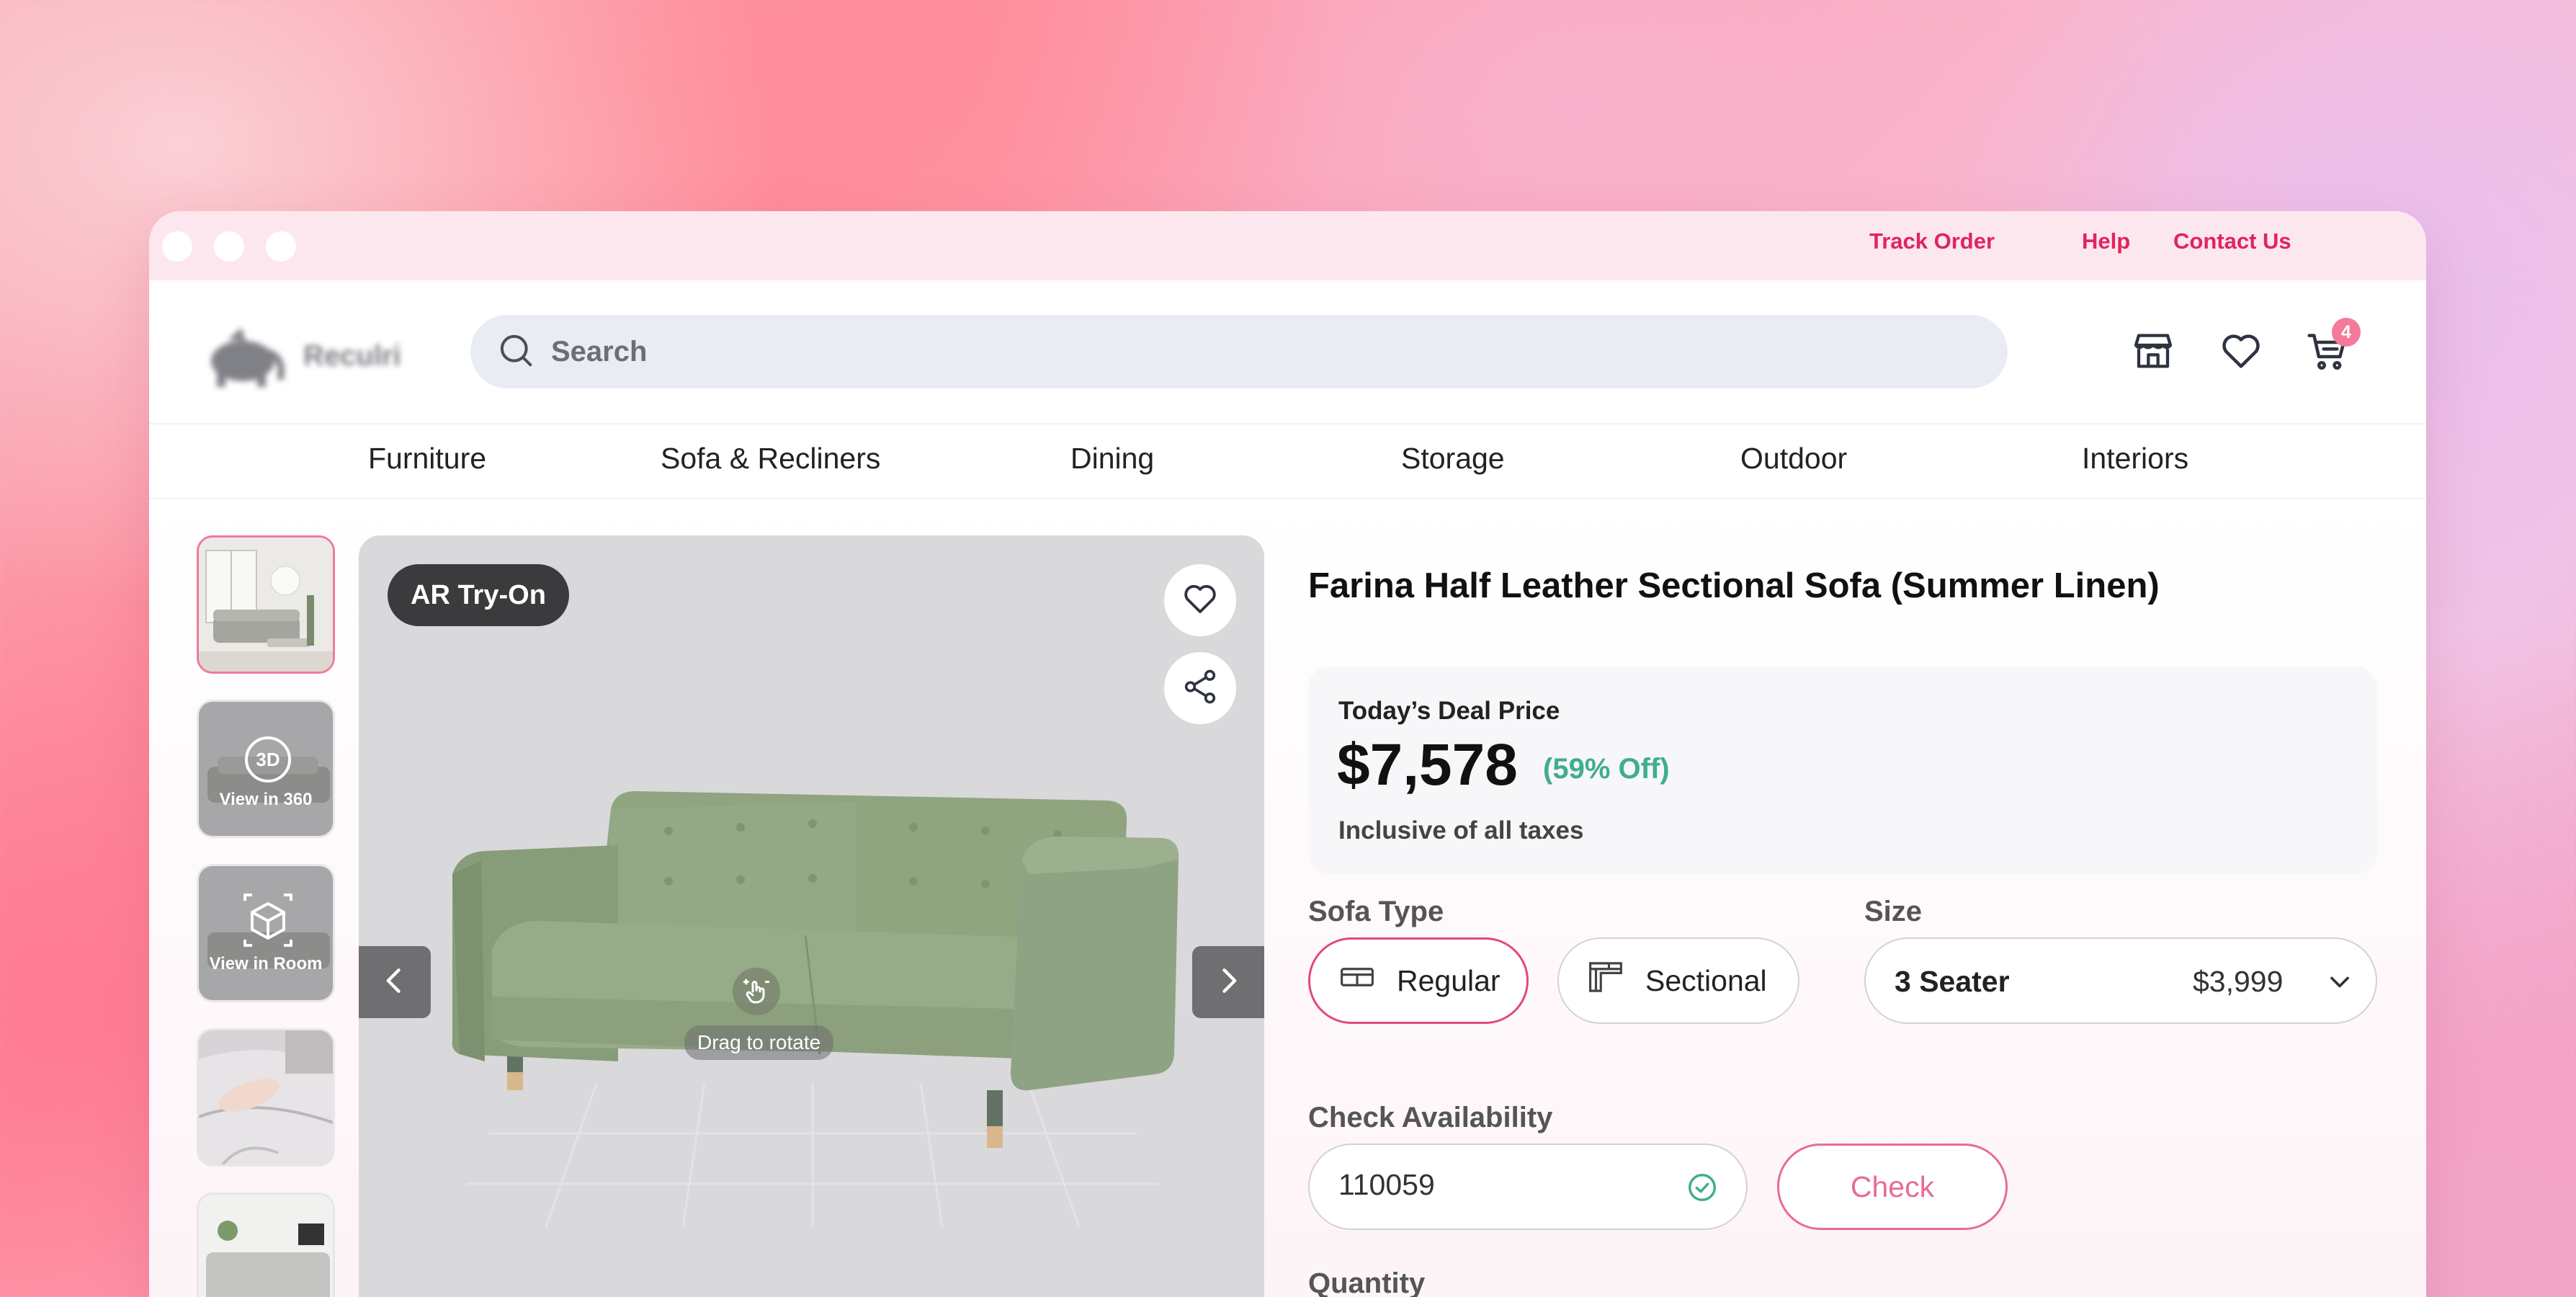  I want to click on view-in-room-label: View in Room, so click(266, 963).